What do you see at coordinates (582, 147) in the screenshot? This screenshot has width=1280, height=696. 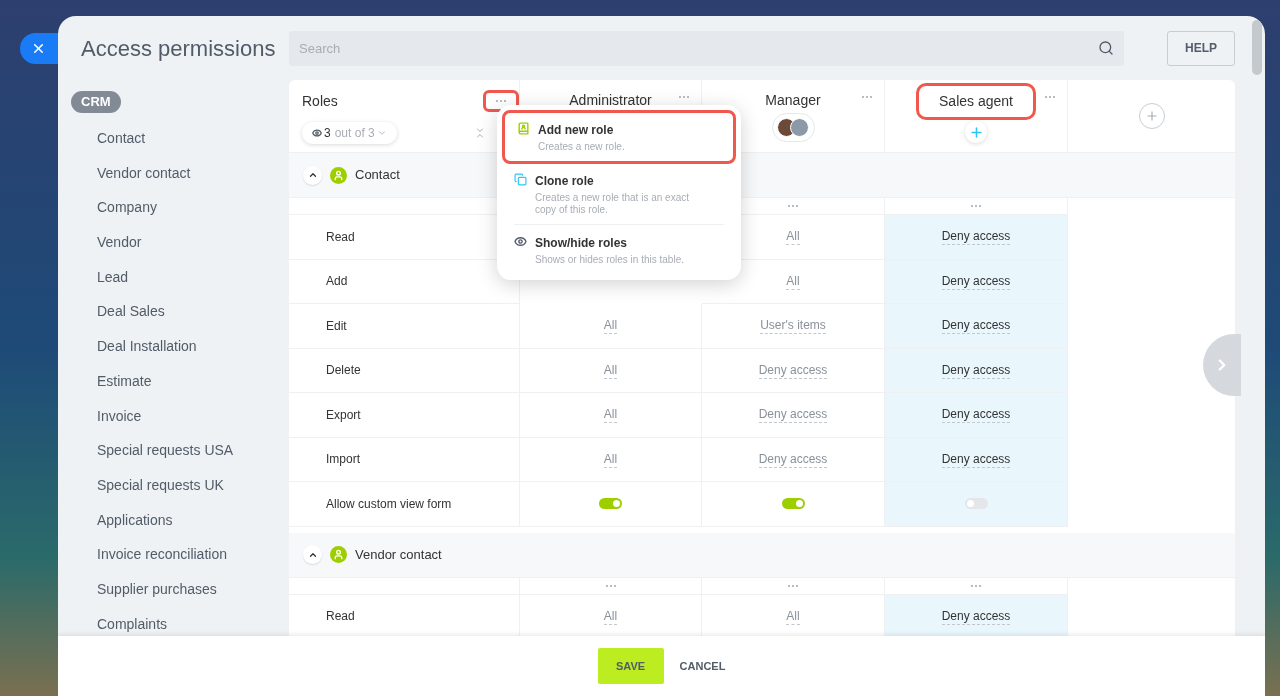 I see `menu-item-description: Creates a new role.` at bounding box center [582, 147].